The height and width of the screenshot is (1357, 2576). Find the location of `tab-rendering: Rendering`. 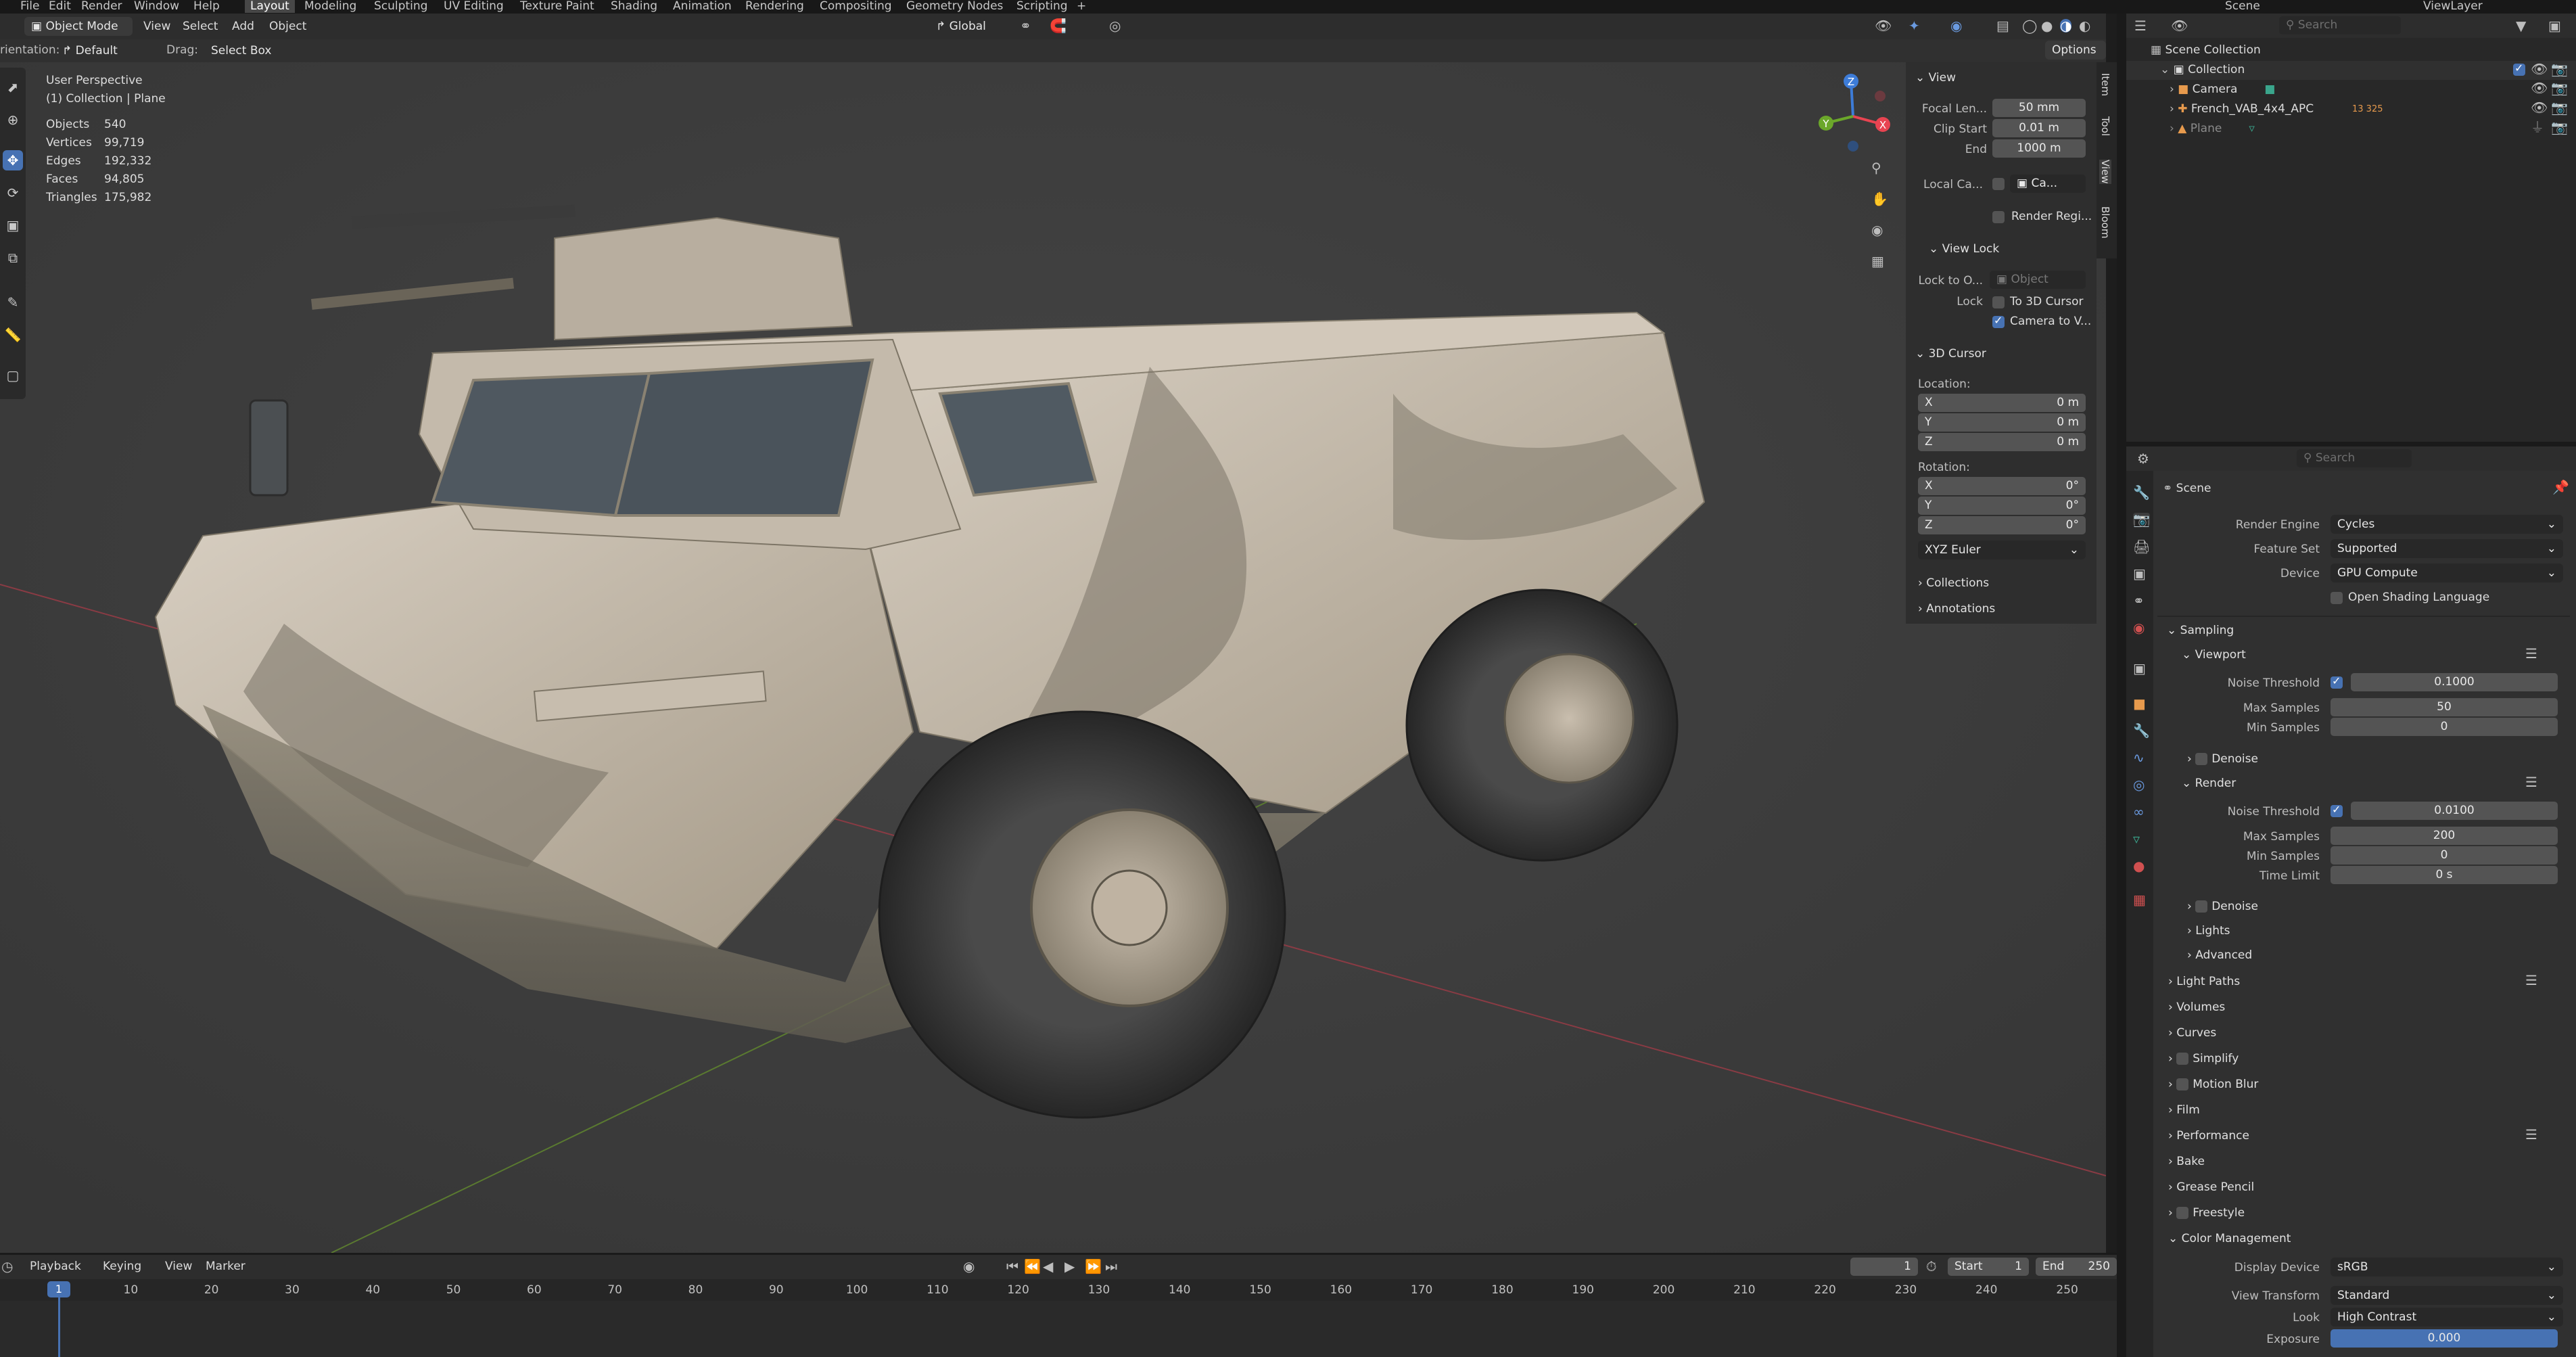

tab-rendering: Rendering is located at coordinates (774, 6).